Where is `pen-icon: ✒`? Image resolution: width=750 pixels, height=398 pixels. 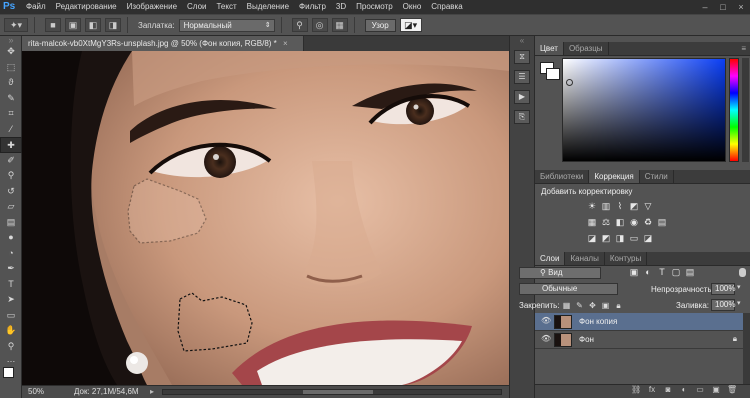
pen-icon: ✒ is located at coordinates (11, 269).